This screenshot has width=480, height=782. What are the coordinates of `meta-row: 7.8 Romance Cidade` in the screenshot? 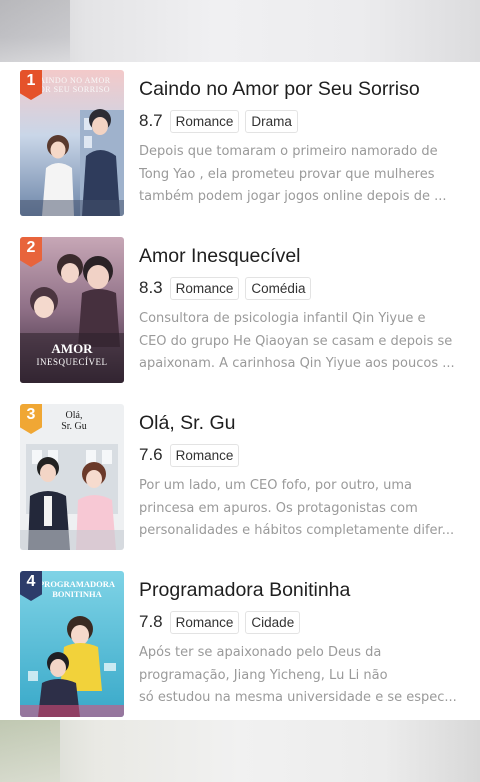 It's located at (222, 622).